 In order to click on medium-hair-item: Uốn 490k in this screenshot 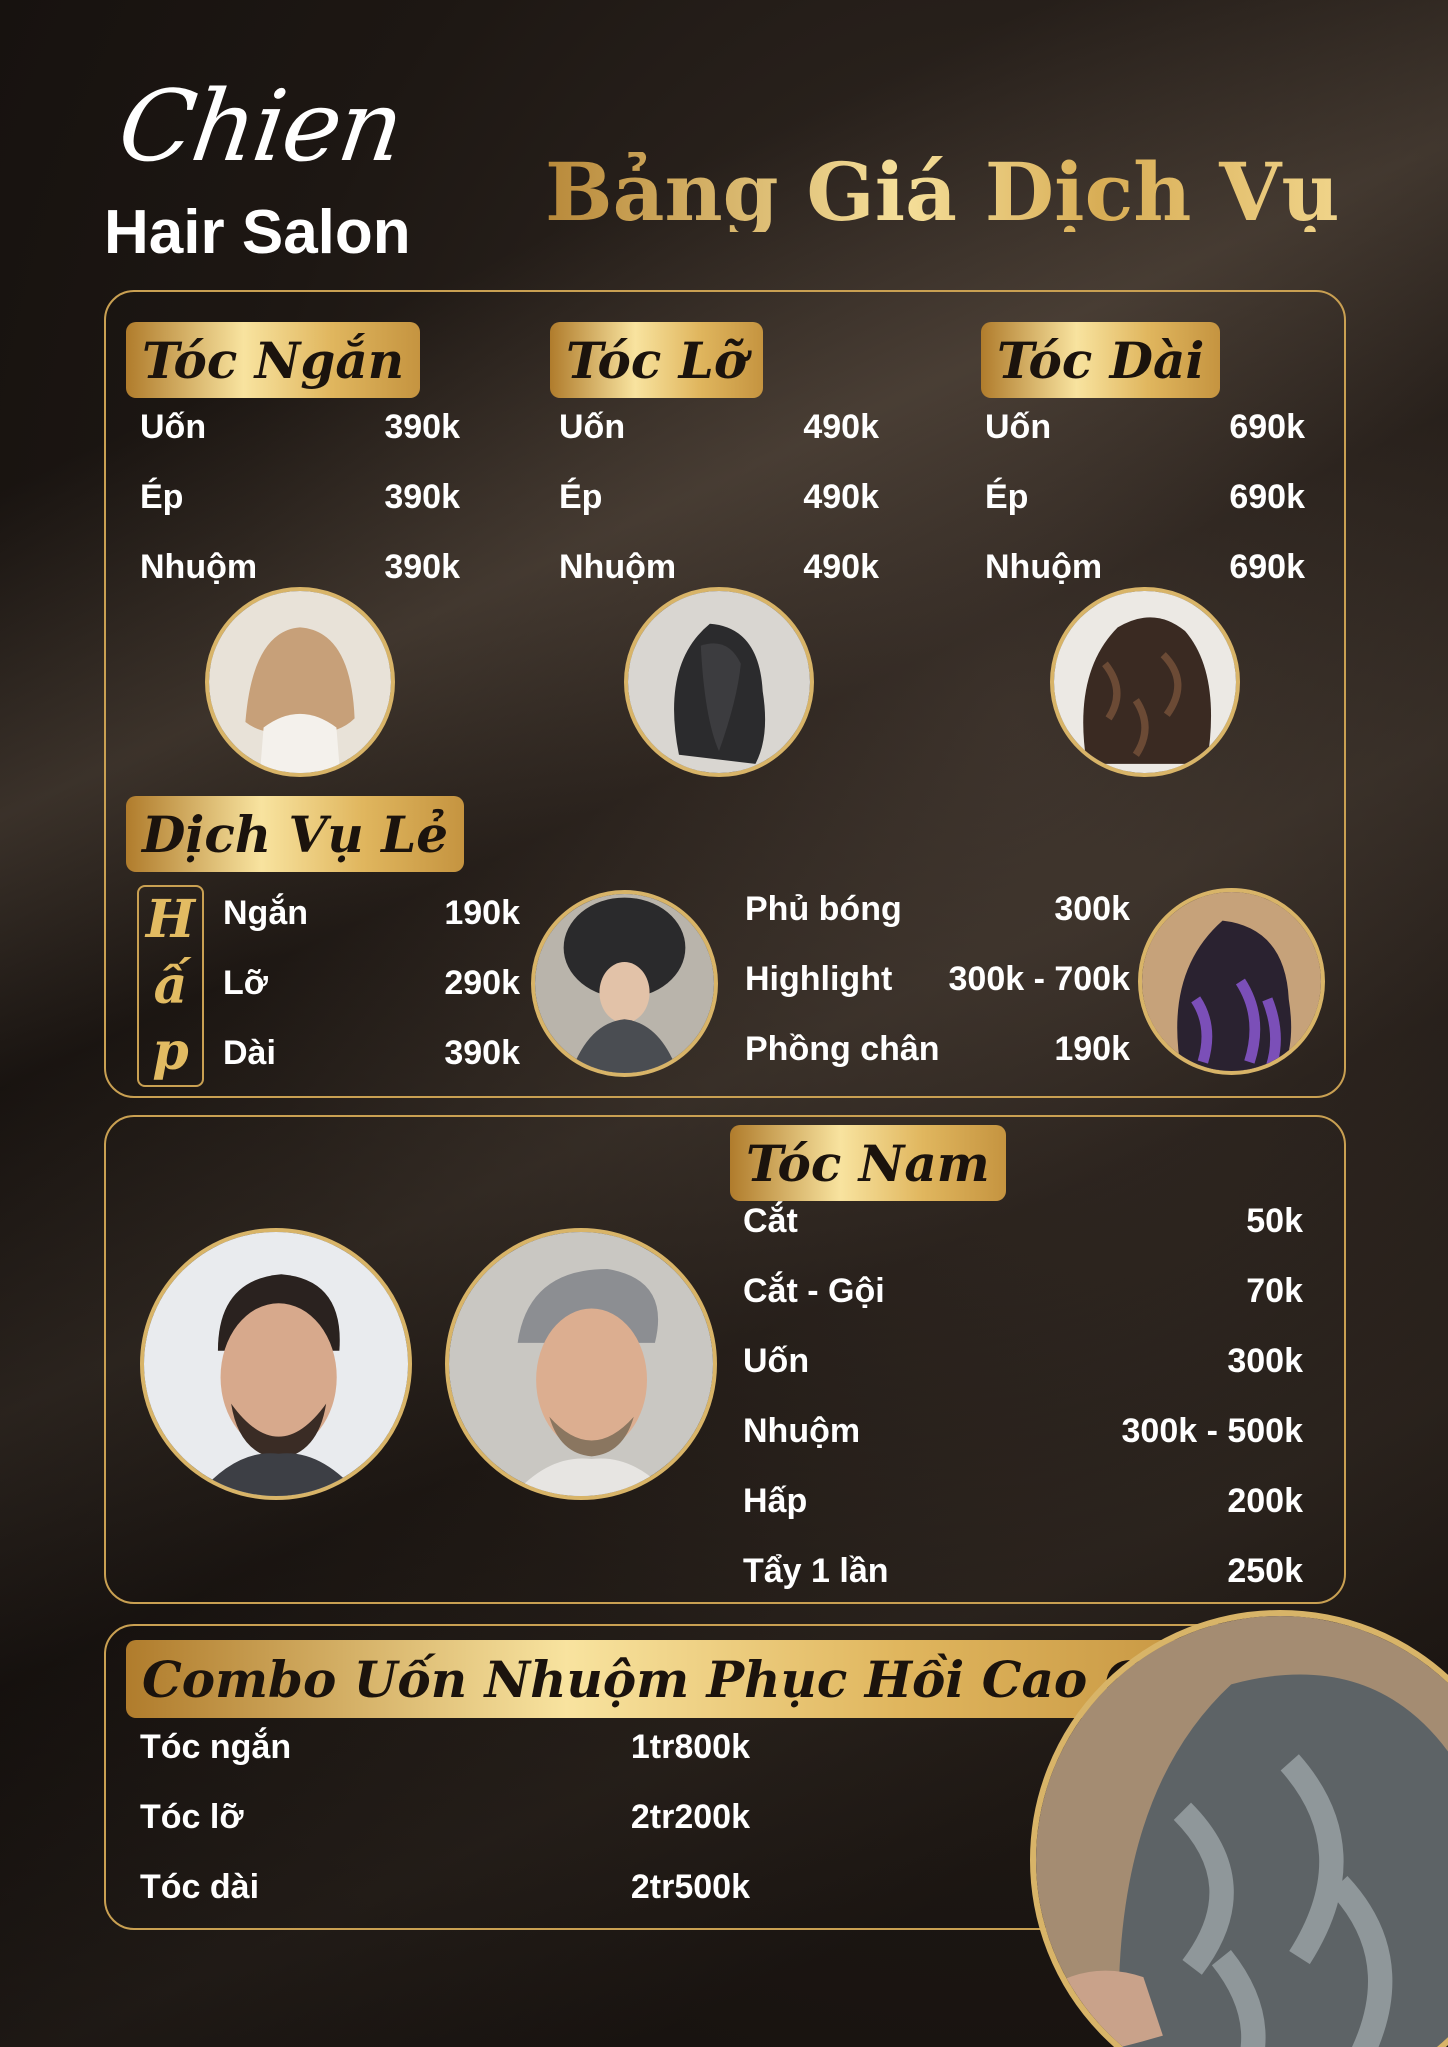, I will do `click(719, 427)`.